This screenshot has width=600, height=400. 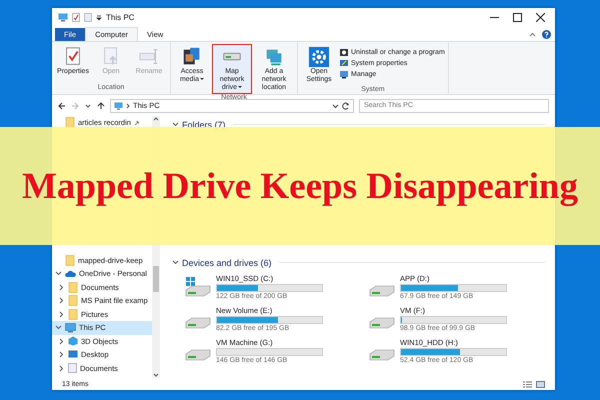 I want to click on chevron-right-icon, so click(x=128, y=105).